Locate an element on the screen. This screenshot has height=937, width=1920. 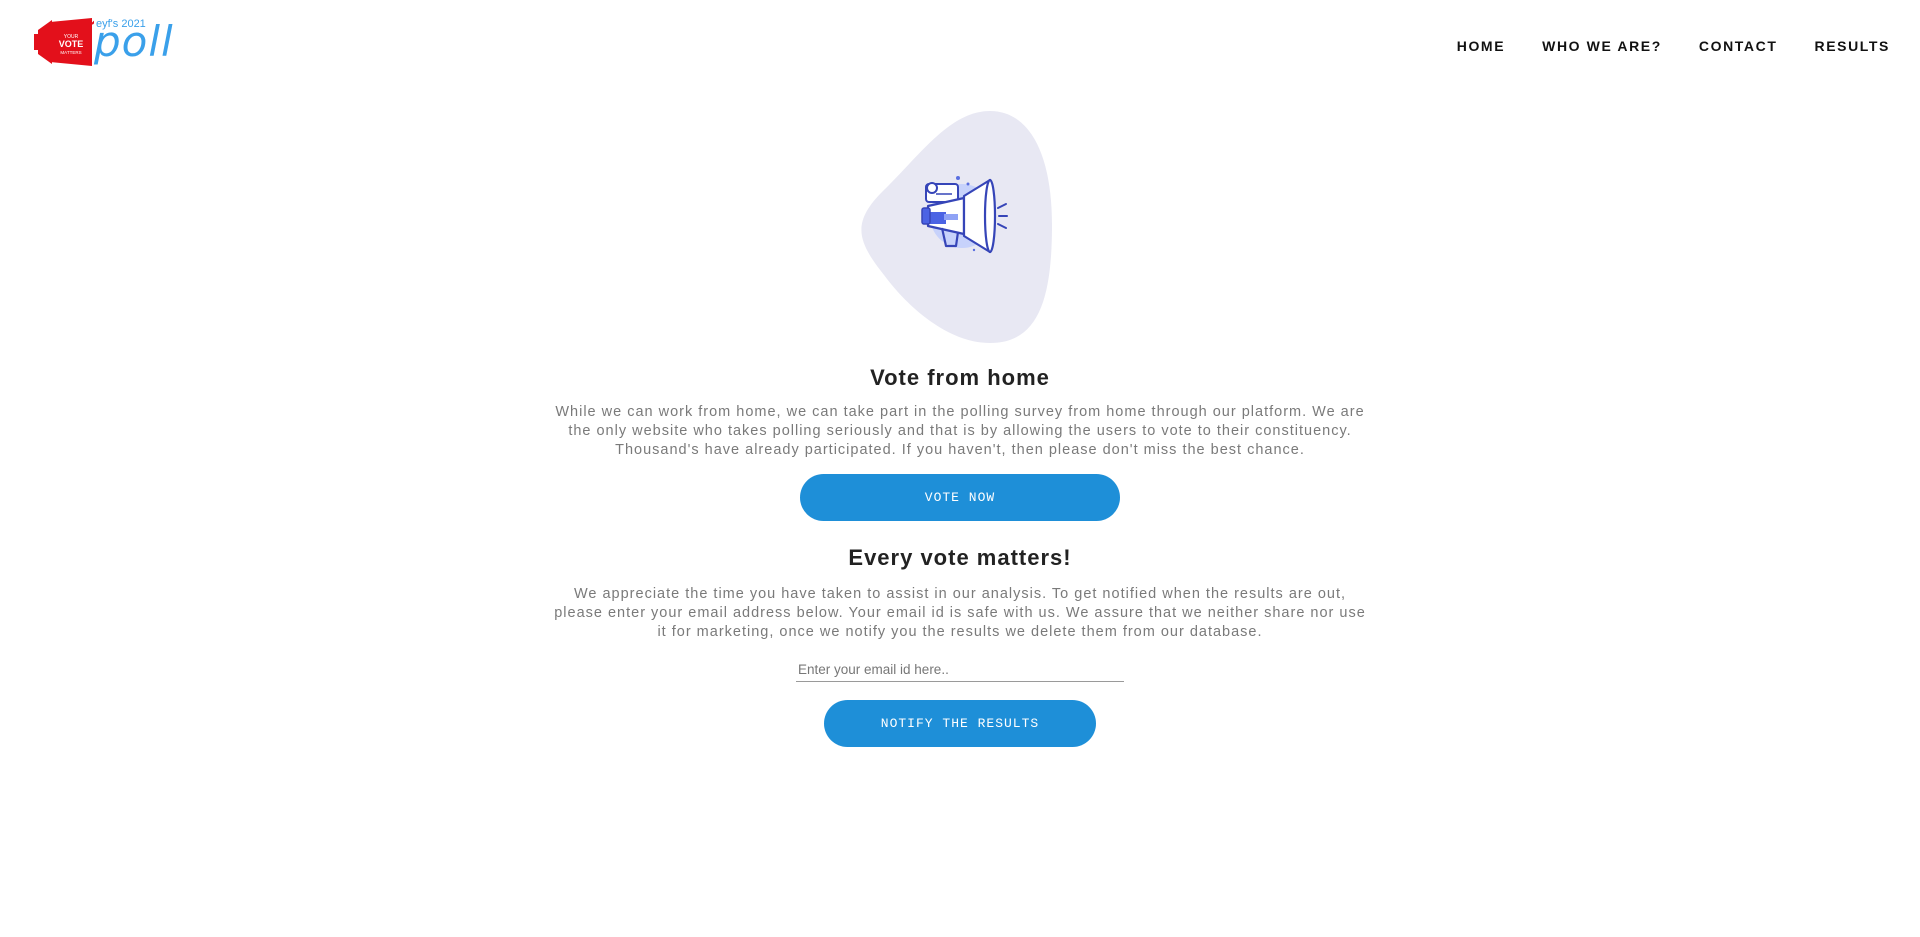
nav-item-home: HOME is located at coordinates (1481, 46).